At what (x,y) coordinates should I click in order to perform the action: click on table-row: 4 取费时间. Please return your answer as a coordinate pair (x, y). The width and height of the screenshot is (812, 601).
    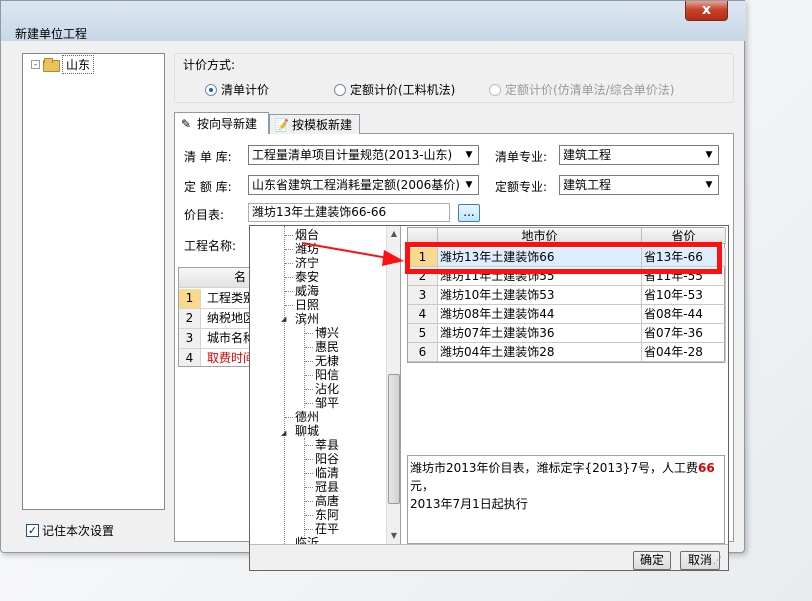
    Looking at the image, I should click on (218, 357).